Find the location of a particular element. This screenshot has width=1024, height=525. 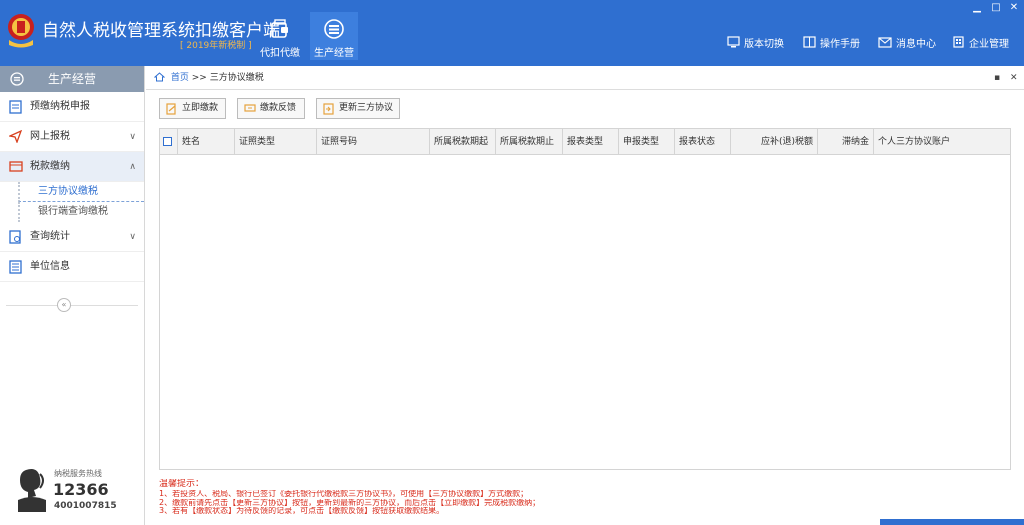

col-declaration-type: 申报类型 is located at coordinates (647, 141).